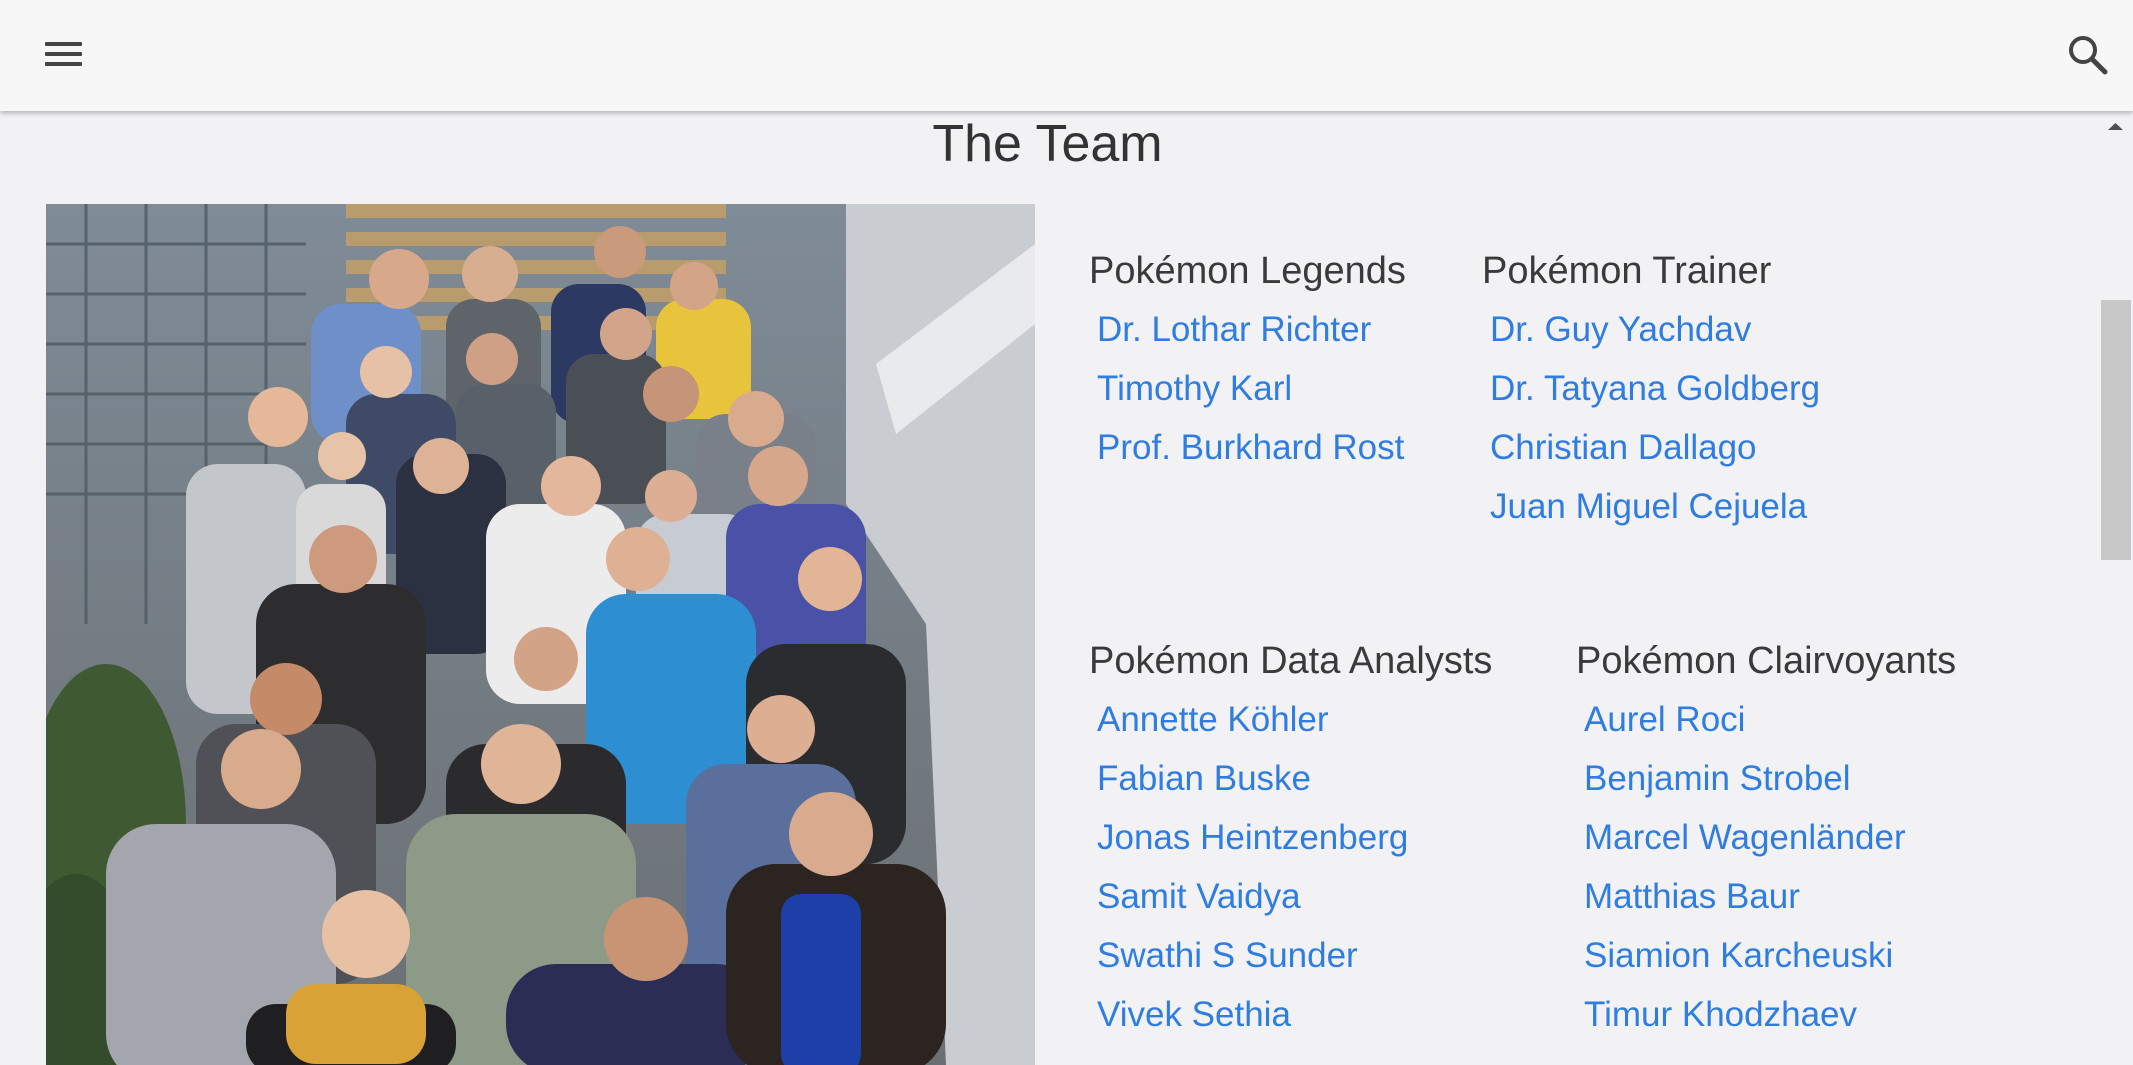  Describe the element at coordinates (1066, 55) in the screenshot. I see `top-app-bar` at that location.